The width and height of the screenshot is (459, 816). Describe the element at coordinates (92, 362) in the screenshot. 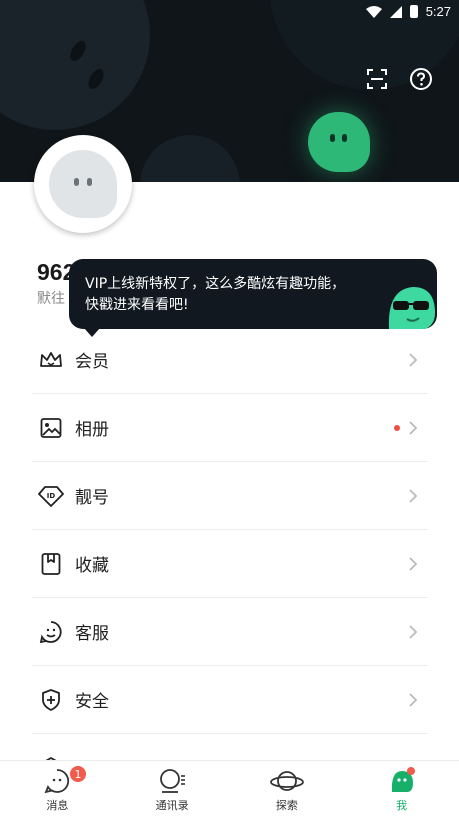

I see `menu-item-label: 会员` at that location.